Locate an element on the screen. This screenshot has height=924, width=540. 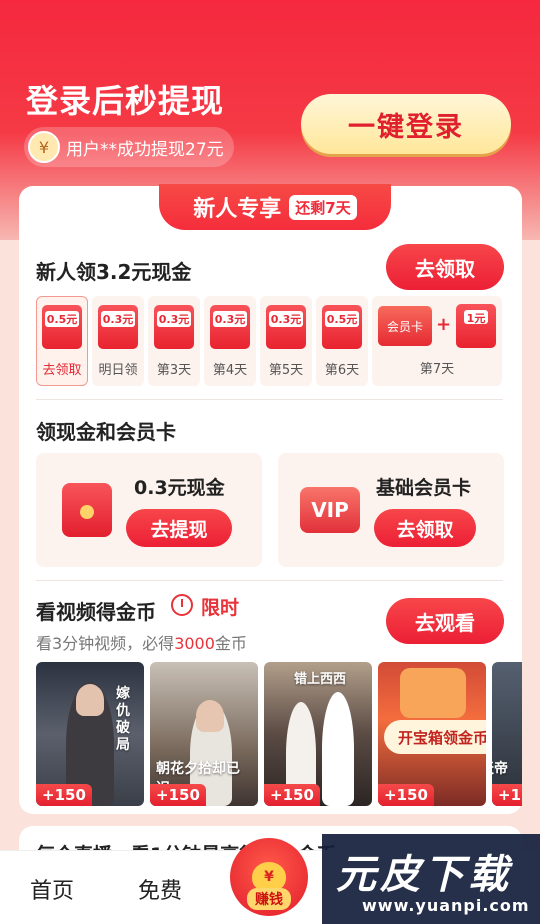
withdraw-ticker: ¥ 用户**成功提现27元 is located at coordinates (129, 147).